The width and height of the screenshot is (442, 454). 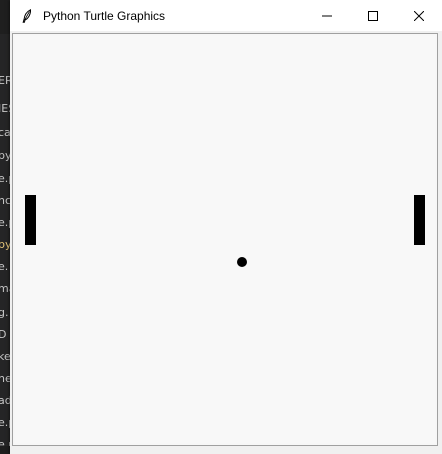 I want to click on maximize-icon, so click(x=373, y=15).